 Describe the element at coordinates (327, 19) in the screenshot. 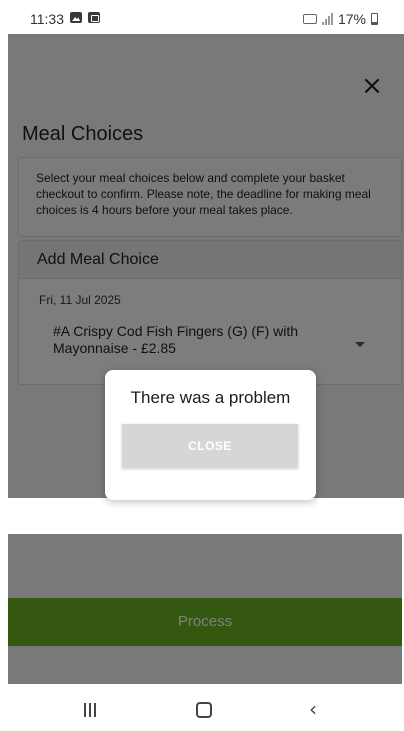

I see `signal-icon` at that location.